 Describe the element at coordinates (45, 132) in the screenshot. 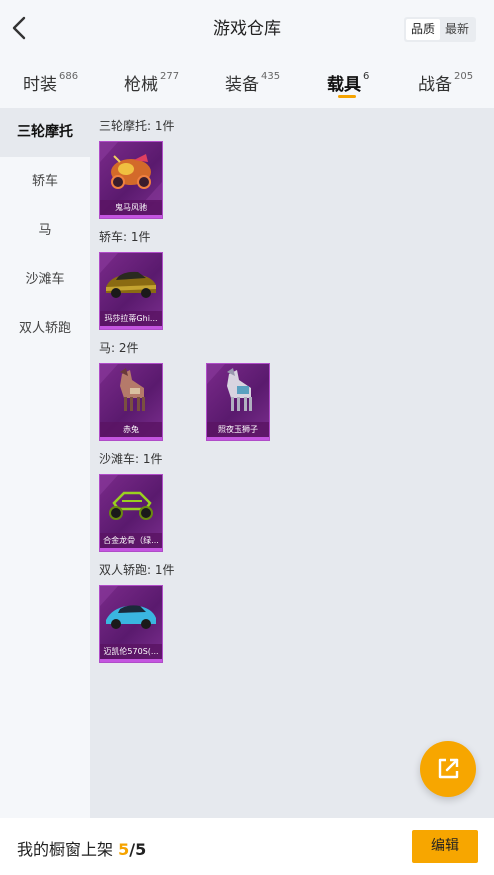

I see `sidebar-item-tricycle: 三轮摩托` at that location.